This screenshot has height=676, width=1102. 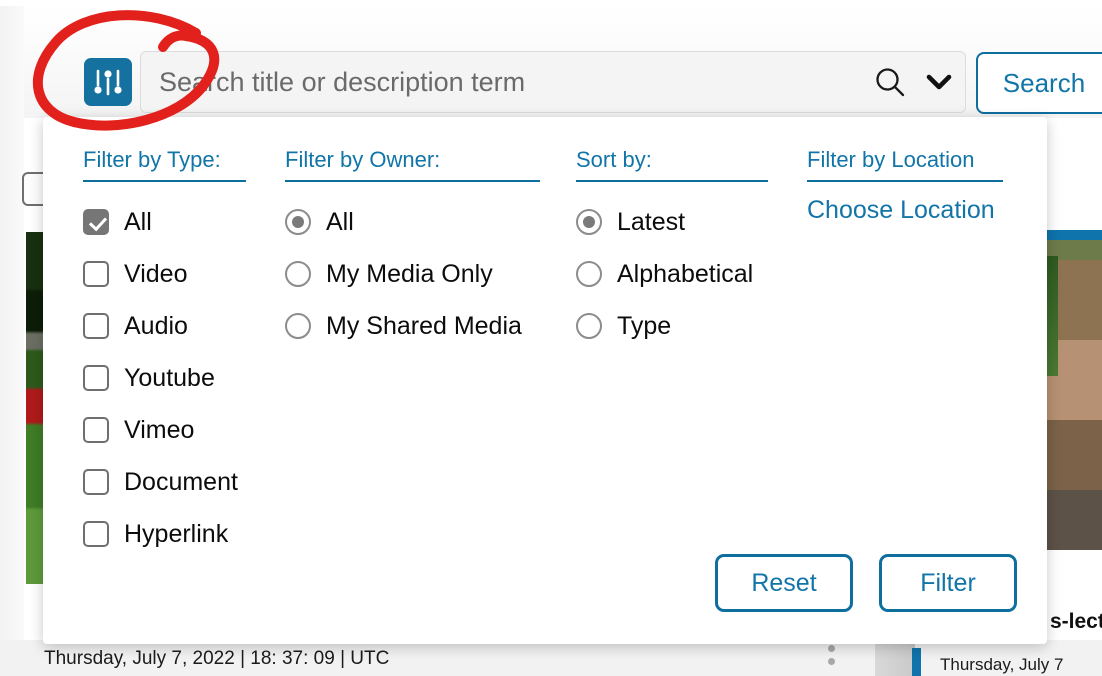 What do you see at coordinates (183, 222) in the screenshot?
I see `type-option-all: All` at bounding box center [183, 222].